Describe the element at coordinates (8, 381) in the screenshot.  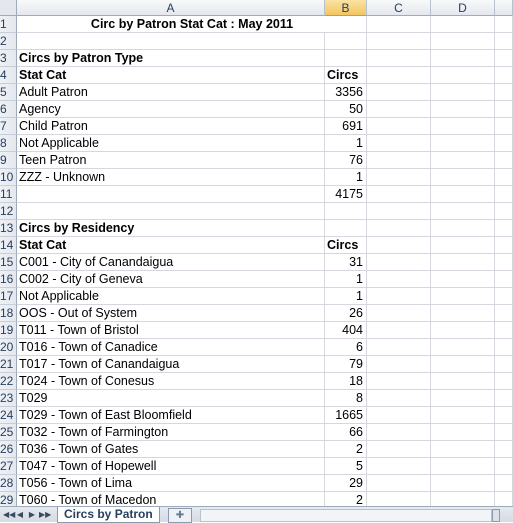
I see `row-number: 22` at that location.